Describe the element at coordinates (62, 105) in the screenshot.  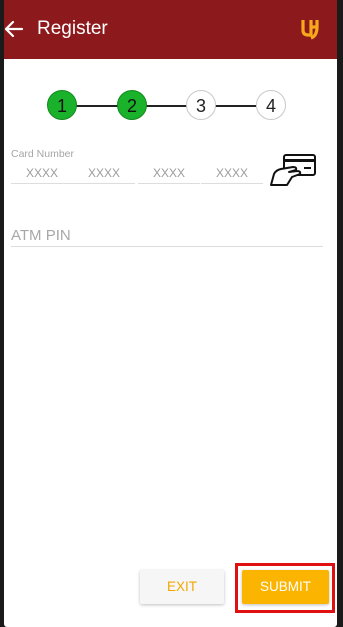
I see `step-1: 1` at that location.